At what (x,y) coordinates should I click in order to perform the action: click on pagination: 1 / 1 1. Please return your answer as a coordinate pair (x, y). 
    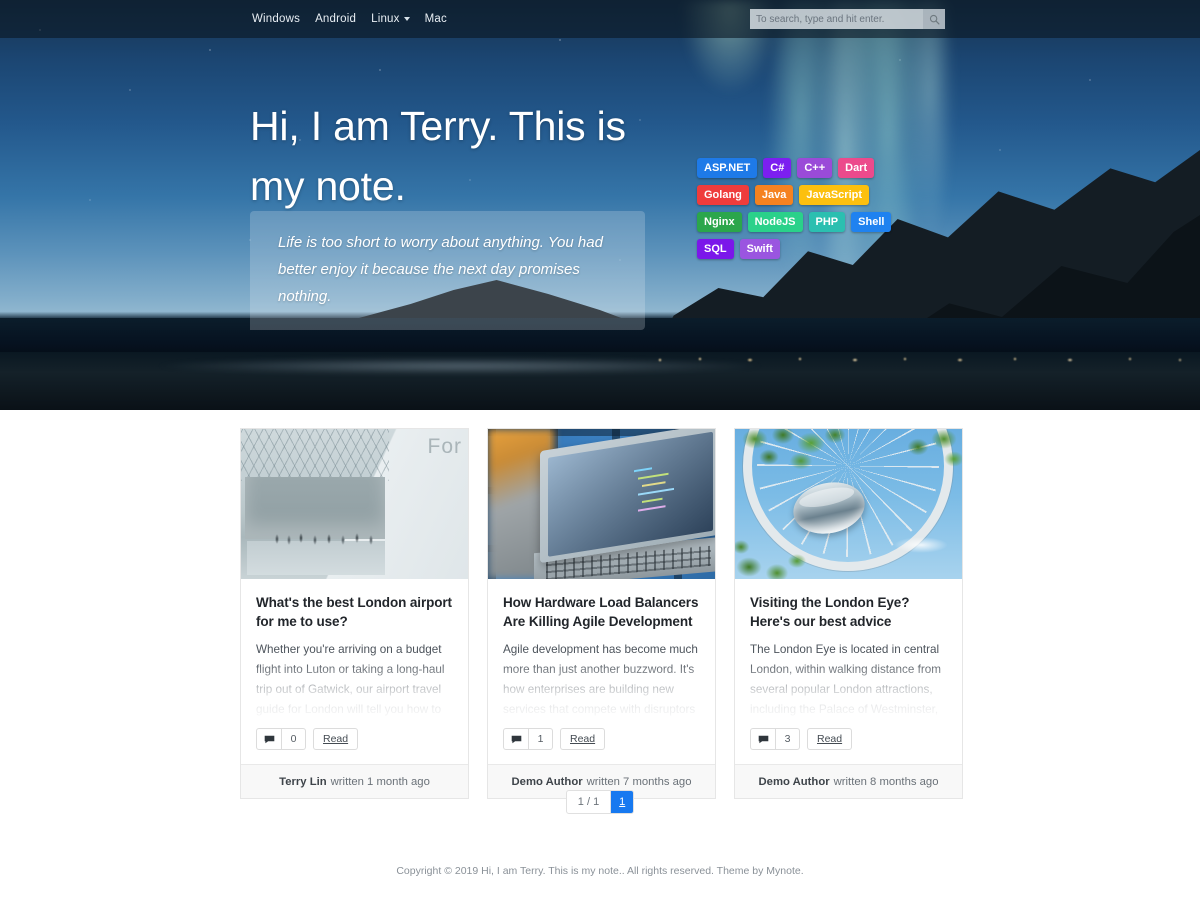
    Looking at the image, I should click on (600, 802).